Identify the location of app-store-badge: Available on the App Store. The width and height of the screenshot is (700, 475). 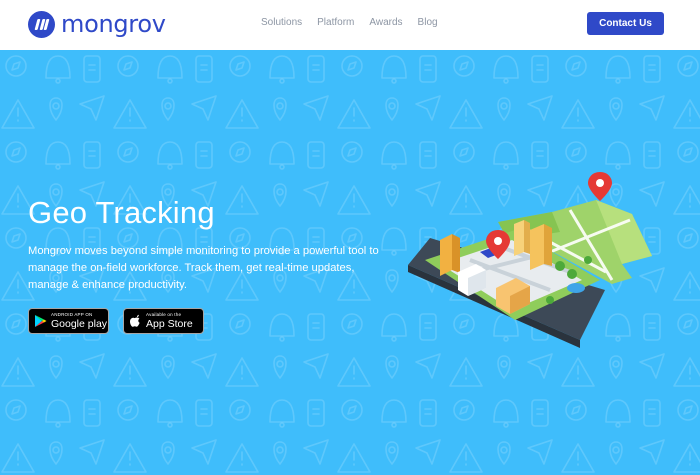
(163, 321).